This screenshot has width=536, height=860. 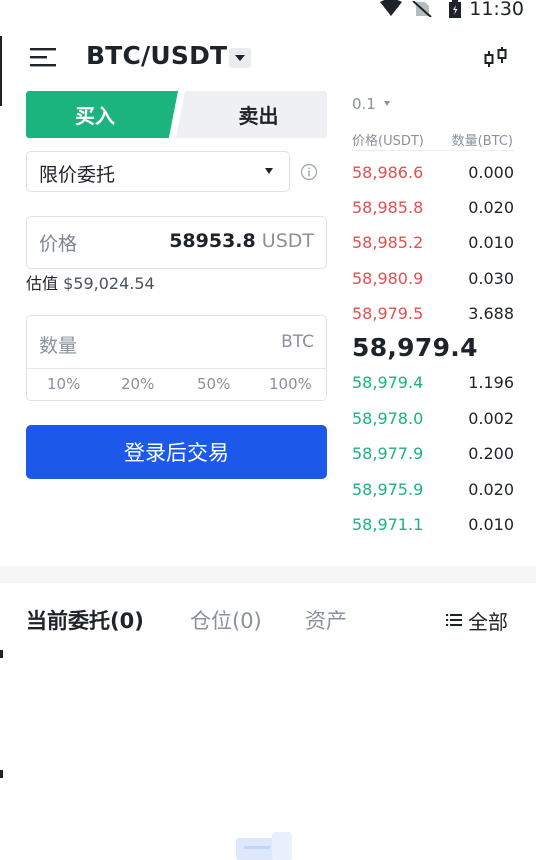 I want to click on estimate-value: 估值 $59,024.54, so click(x=90, y=282).